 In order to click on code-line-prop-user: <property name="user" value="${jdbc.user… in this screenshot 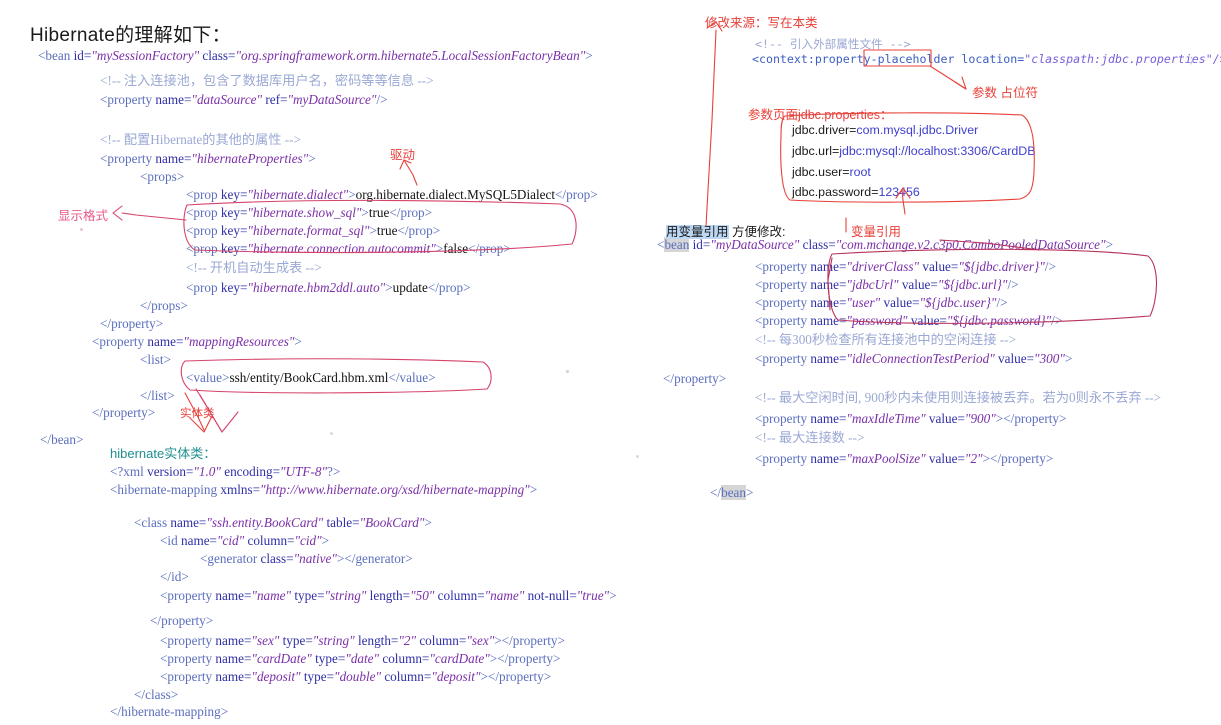, I will do `click(881, 302)`.